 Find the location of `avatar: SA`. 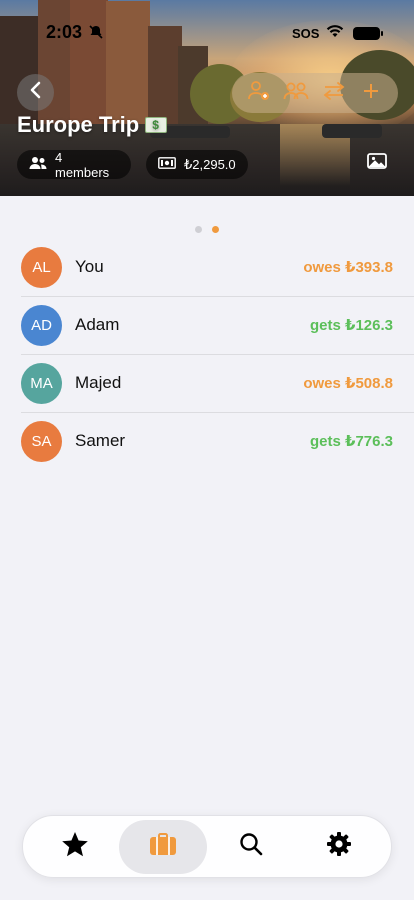

avatar: SA is located at coordinates (41, 441).